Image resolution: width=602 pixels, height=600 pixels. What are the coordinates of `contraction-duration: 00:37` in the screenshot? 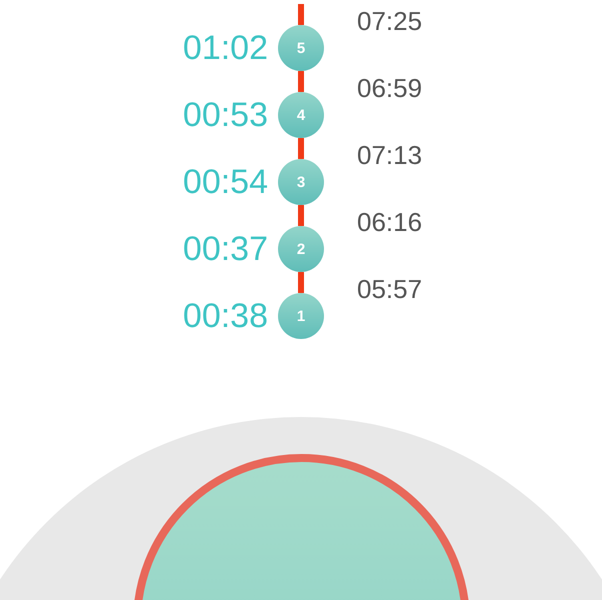 It's located at (225, 249).